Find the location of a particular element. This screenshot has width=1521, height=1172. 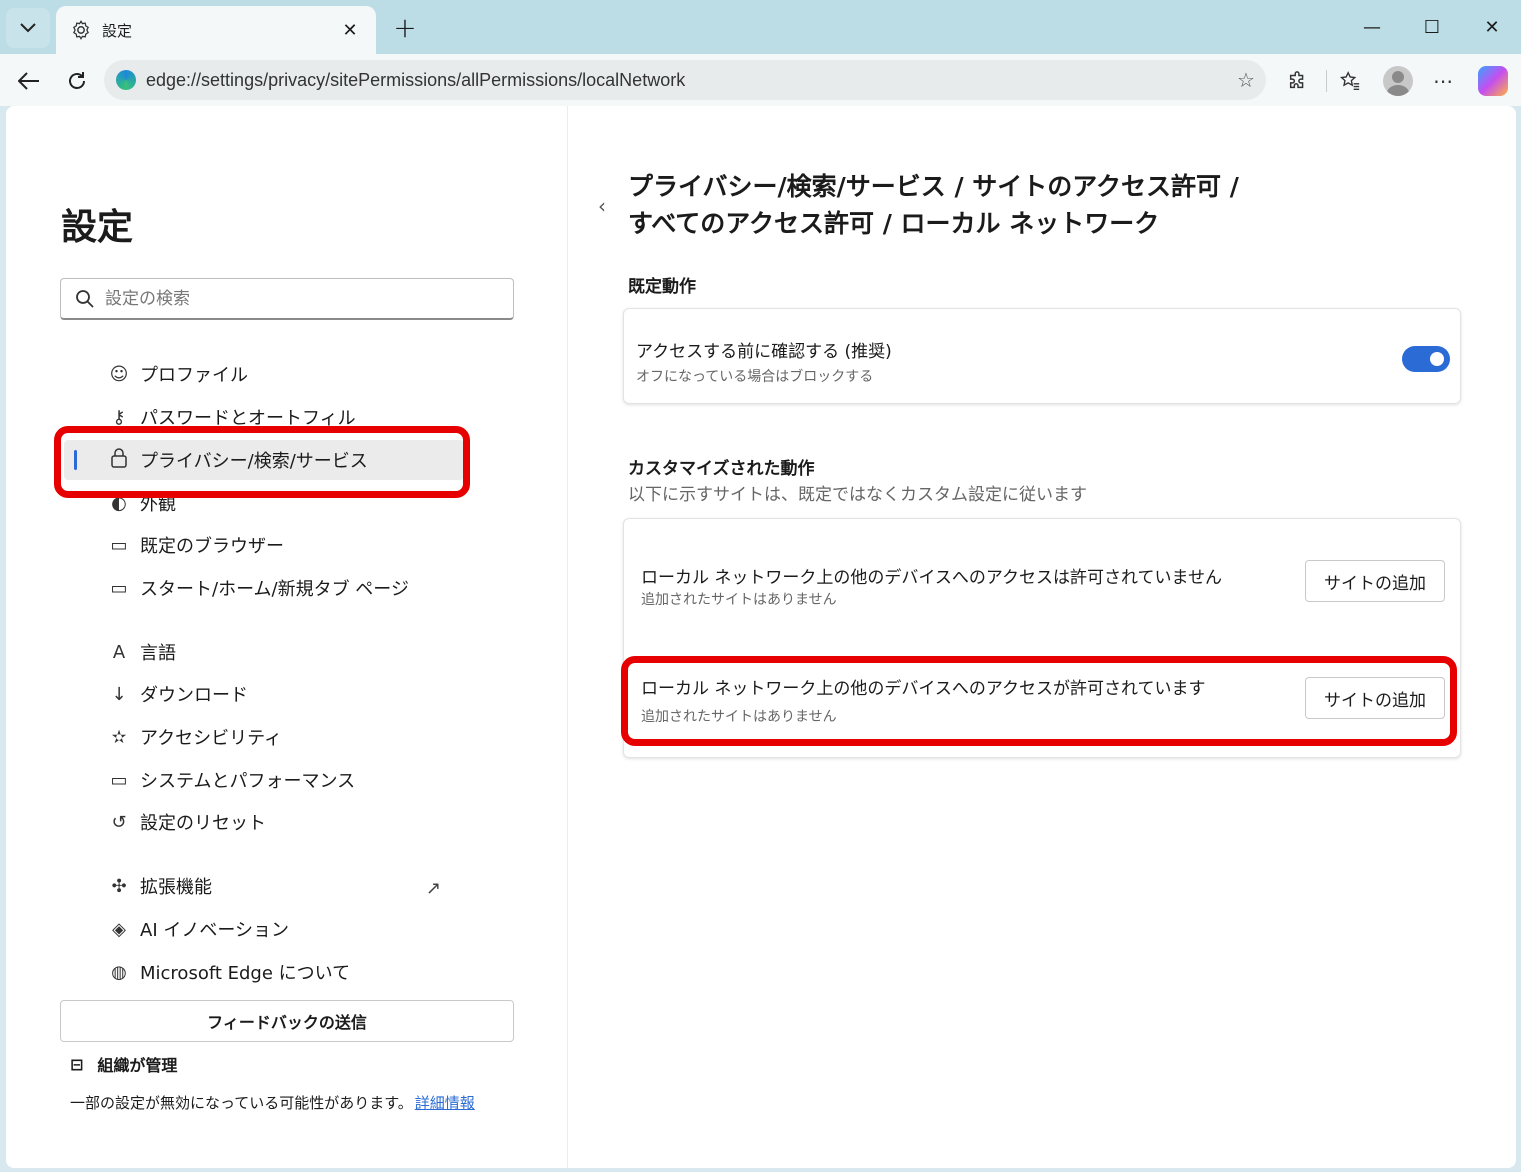

laptop-icon: ▭ is located at coordinates (119, 780).